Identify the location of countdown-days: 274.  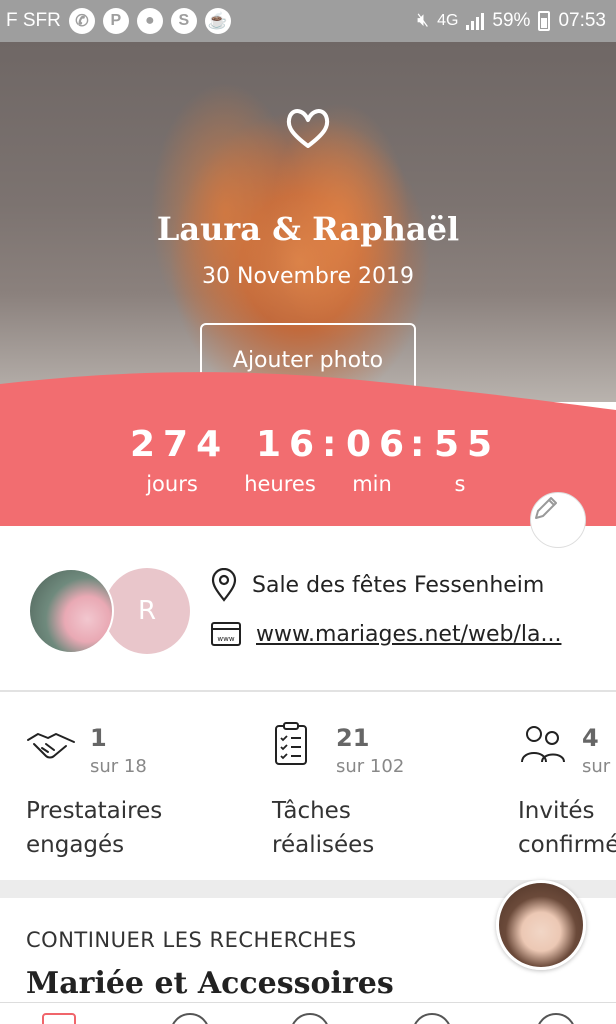
(180, 444).